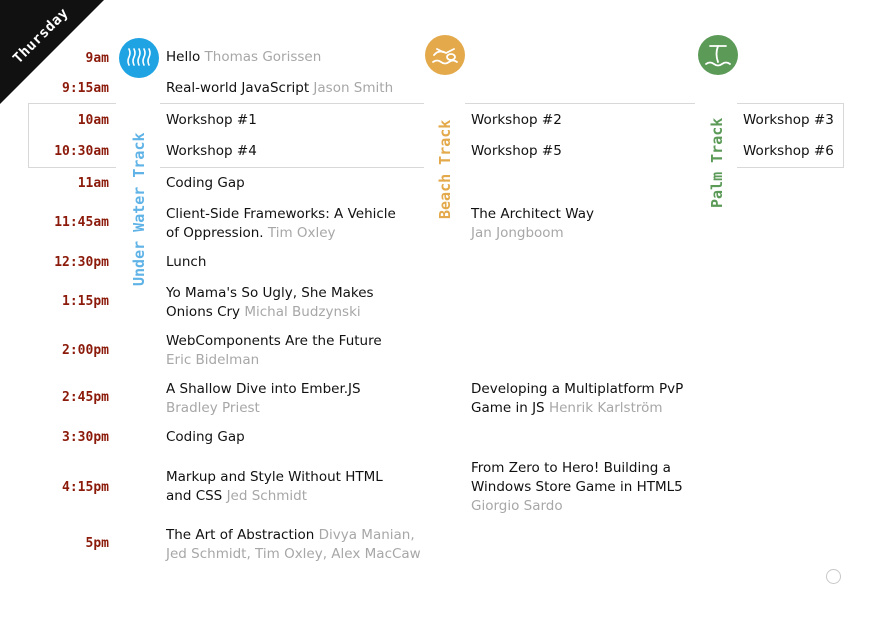  I want to click on session-hello: Hello Thomas Gorissen, so click(243, 57).